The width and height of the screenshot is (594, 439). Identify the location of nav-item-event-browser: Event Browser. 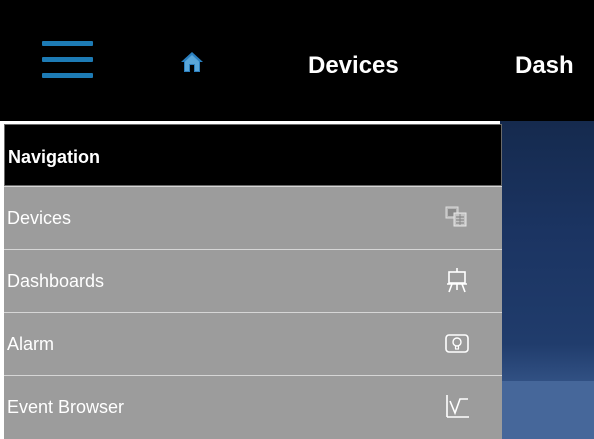
(253, 407).